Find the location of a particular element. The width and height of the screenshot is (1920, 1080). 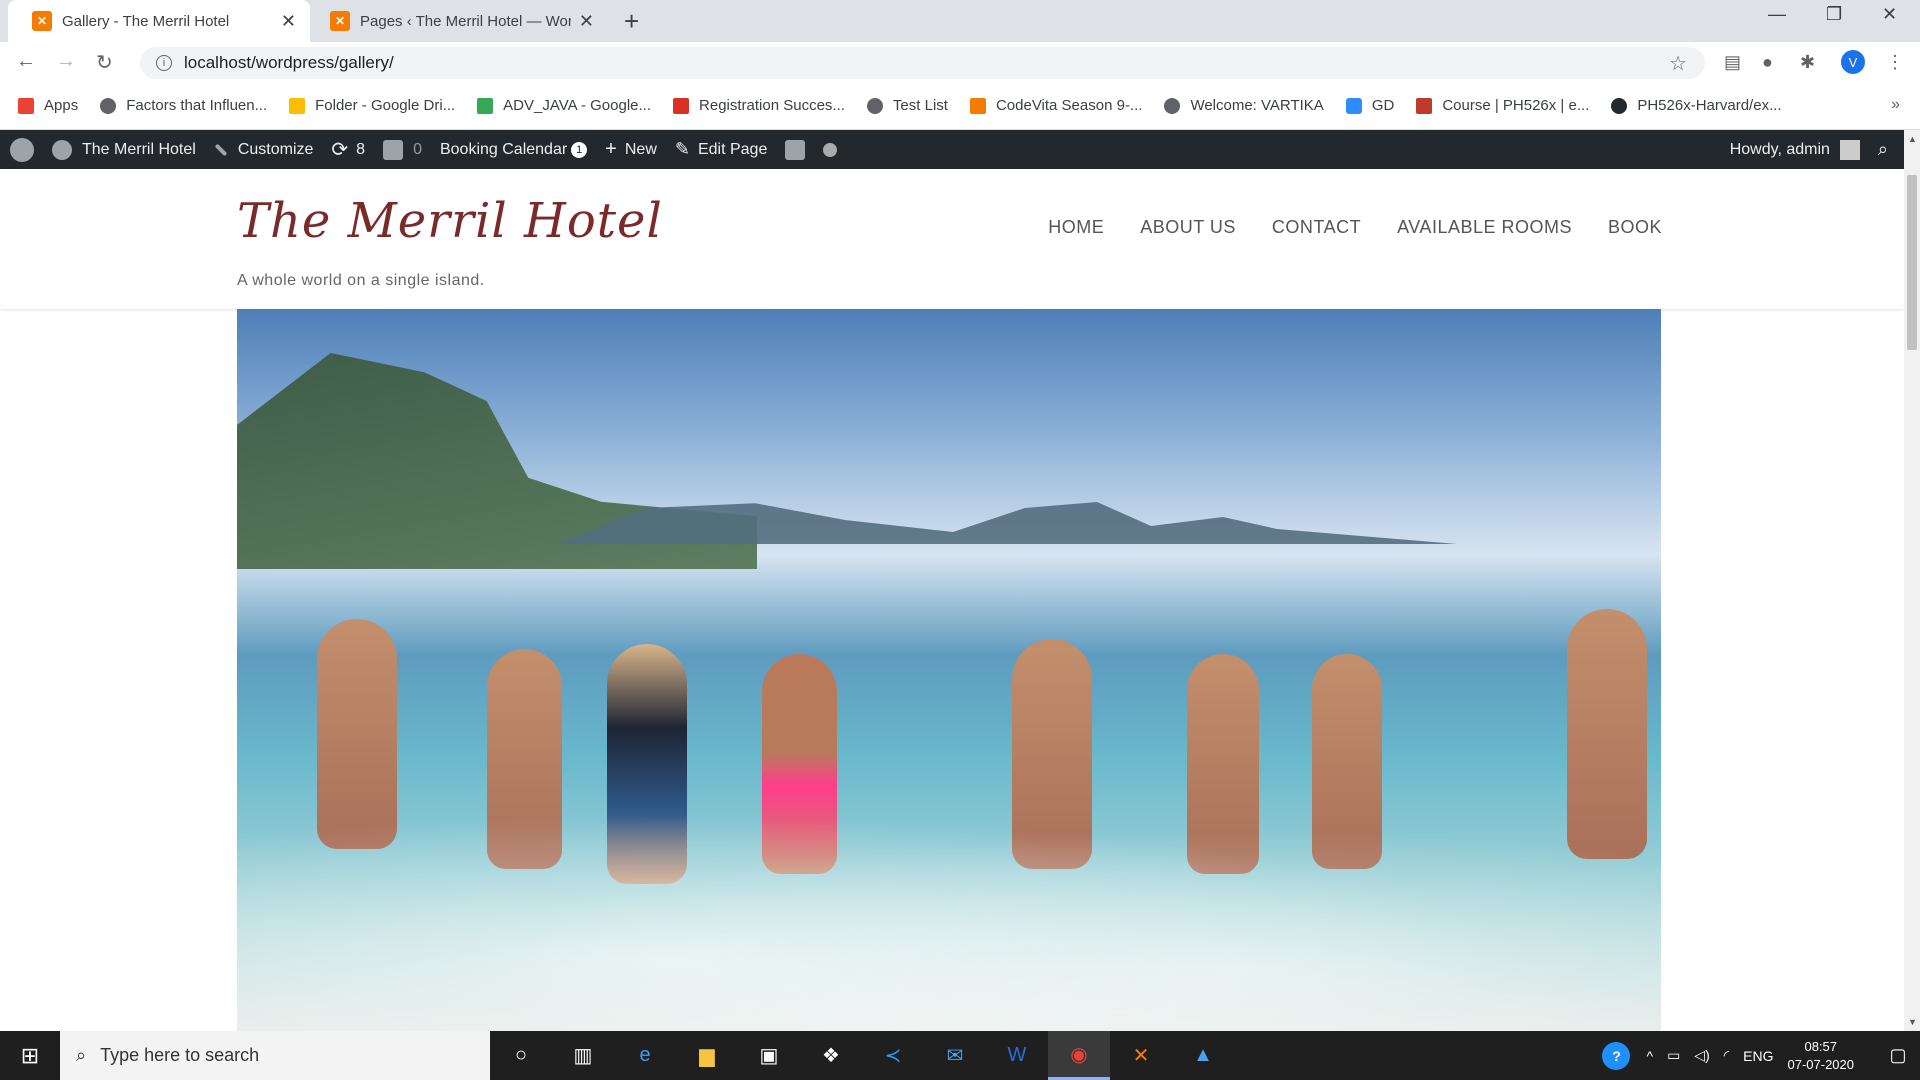

wordpress-icon is located at coordinates (22, 149).